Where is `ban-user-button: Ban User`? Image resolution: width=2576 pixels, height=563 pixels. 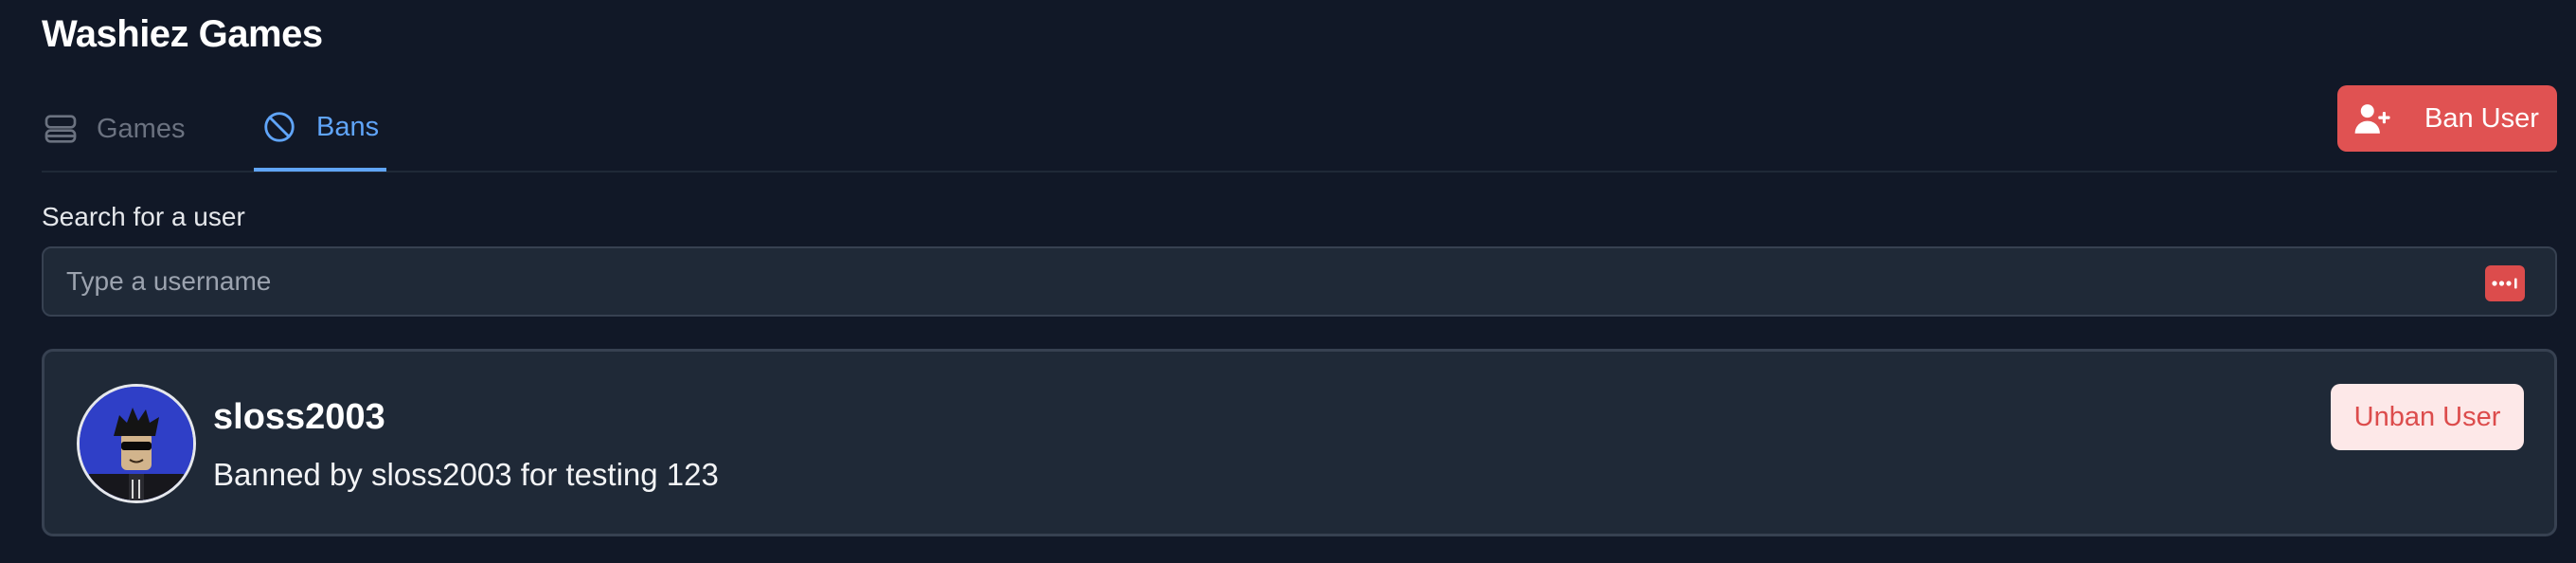
ban-user-button: Ban User is located at coordinates (2447, 118).